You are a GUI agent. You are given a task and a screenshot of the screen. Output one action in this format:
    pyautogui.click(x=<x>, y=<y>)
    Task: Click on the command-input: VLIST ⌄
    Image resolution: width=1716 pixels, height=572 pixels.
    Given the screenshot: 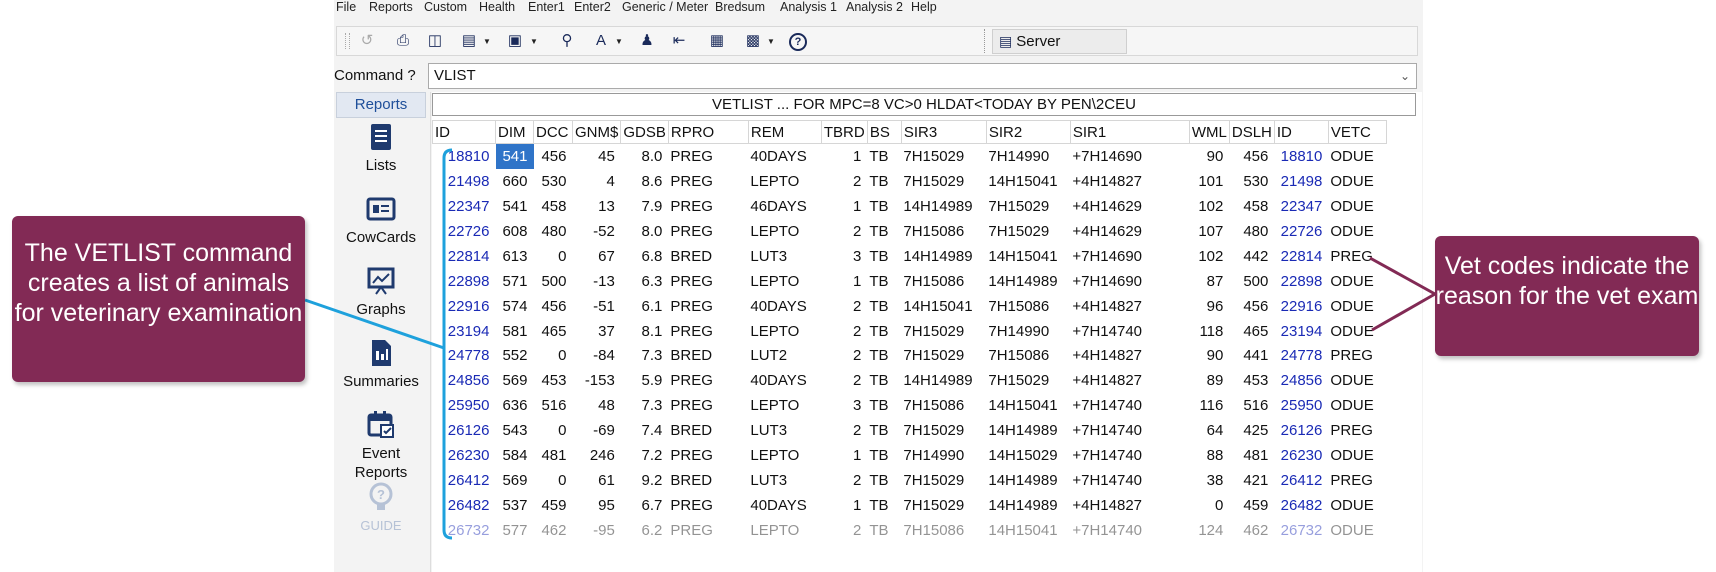 What is the action you would take?
    pyautogui.click(x=922, y=76)
    